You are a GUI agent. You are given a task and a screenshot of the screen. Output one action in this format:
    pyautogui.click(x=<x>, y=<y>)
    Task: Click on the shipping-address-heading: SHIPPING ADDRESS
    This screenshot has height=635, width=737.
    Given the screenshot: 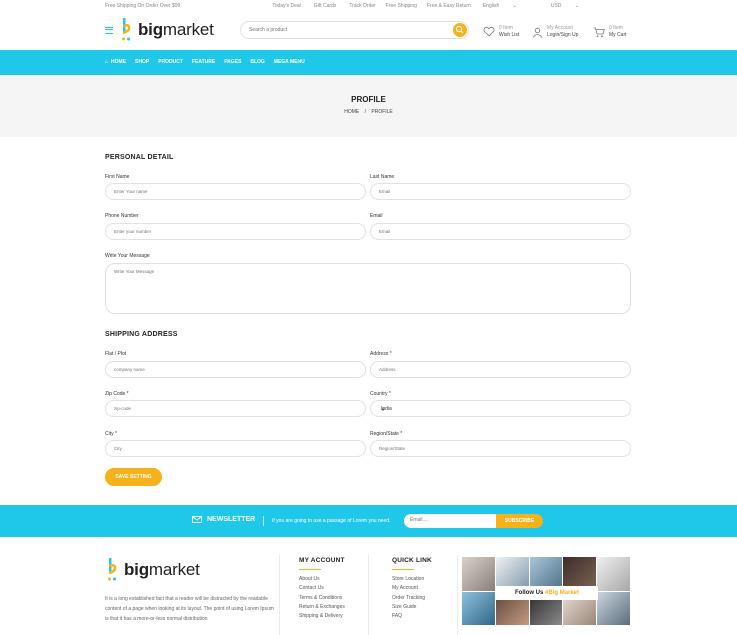 What is the action you would take?
    pyautogui.click(x=141, y=334)
    